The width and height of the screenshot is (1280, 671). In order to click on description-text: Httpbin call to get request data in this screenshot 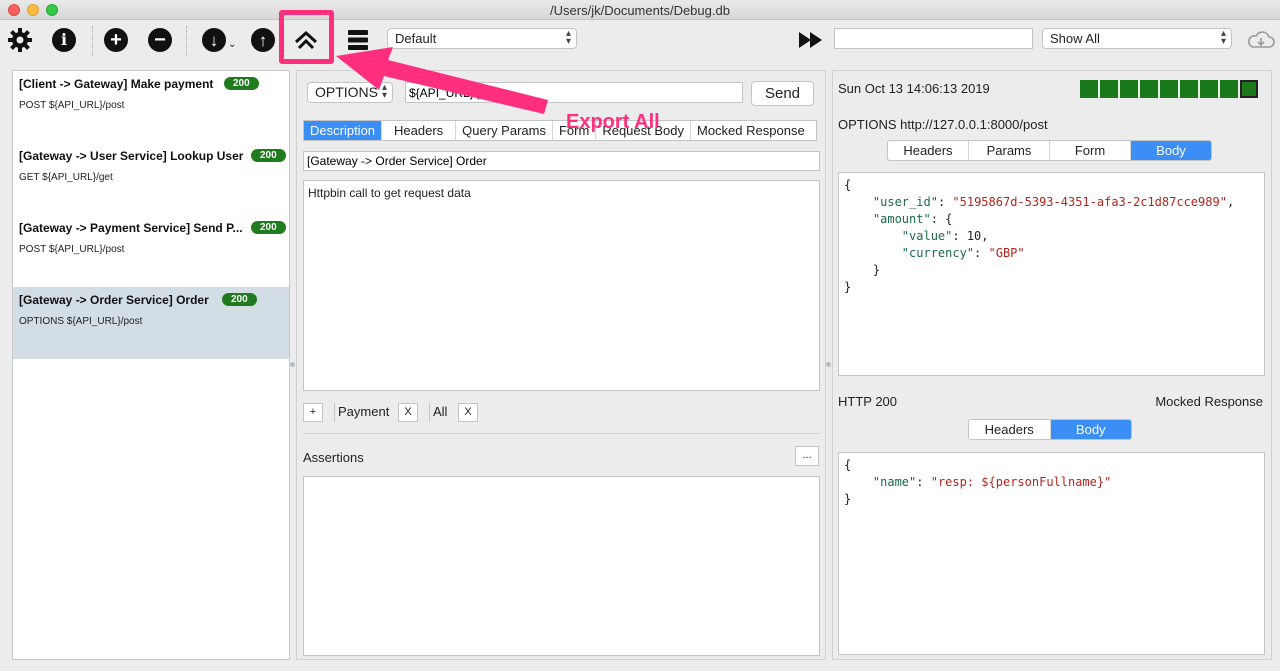, I will do `click(389, 193)`.